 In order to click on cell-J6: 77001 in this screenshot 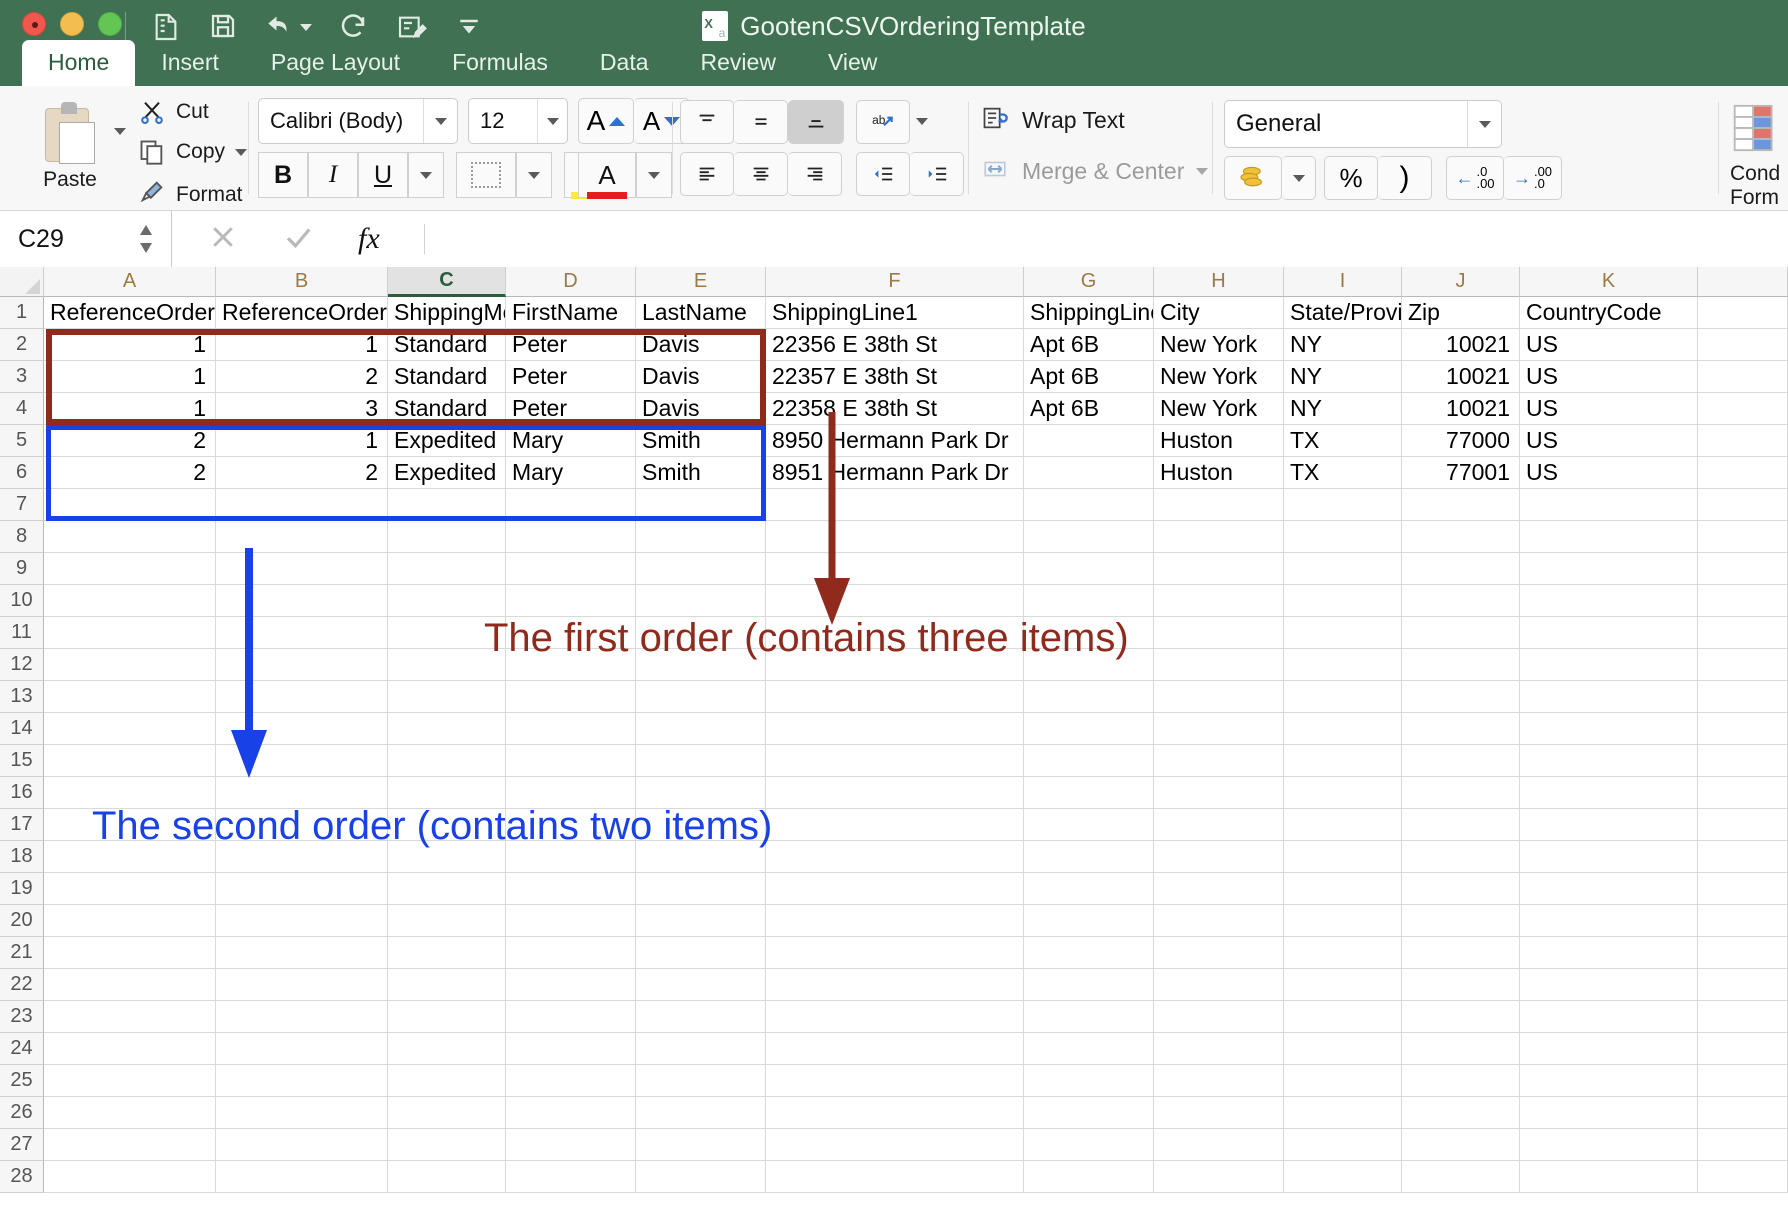, I will do `click(1461, 473)`.